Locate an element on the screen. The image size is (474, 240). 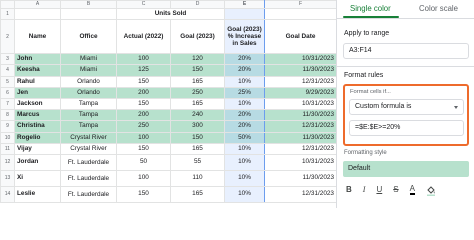
text-color-button: A is located at coordinates (412, 190).